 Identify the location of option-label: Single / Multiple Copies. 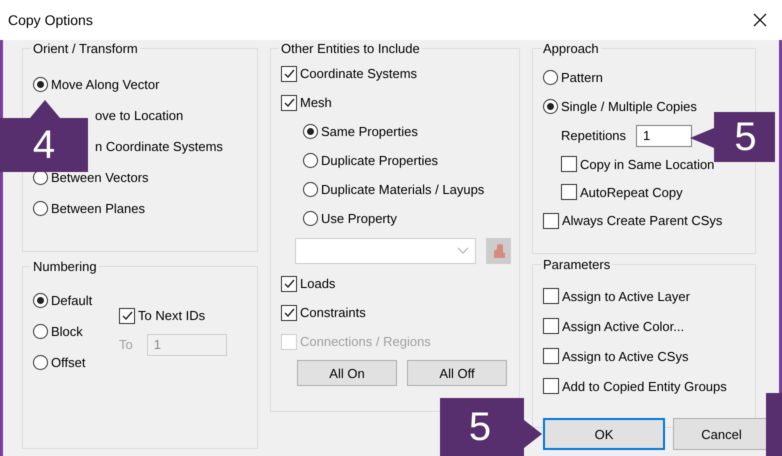
(629, 106).